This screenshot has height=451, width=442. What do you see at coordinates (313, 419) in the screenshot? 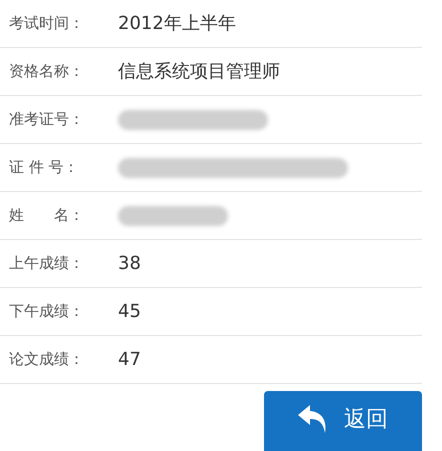
I see `back-arrow-icon` at bounding box center [313, 419].